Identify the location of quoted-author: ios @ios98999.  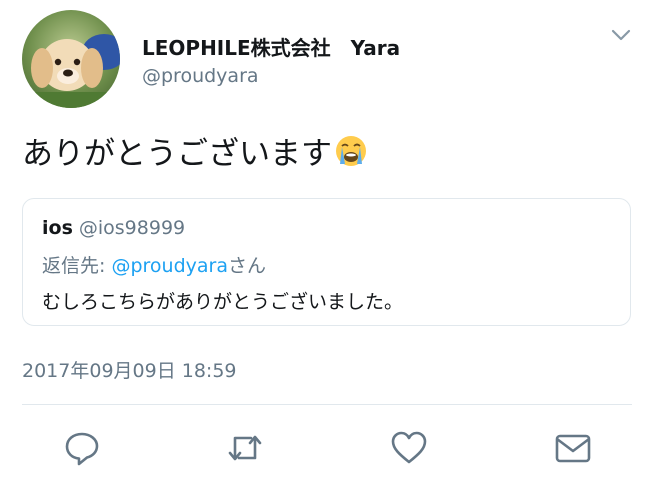
(113, 228).